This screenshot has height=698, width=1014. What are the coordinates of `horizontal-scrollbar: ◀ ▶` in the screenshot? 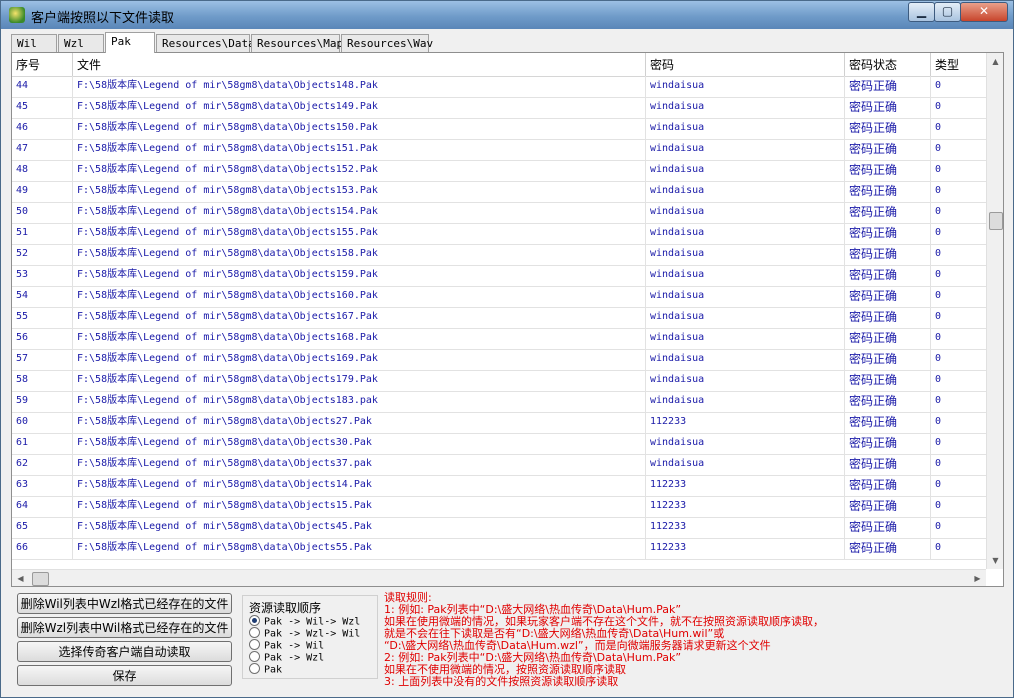 It's located at (499, 577).